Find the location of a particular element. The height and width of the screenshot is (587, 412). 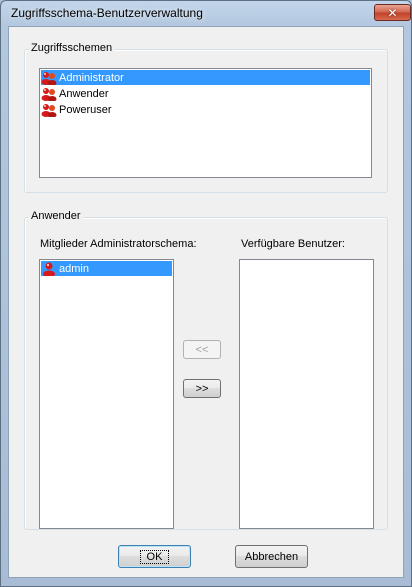

scheme-item-label: Anwender is located at coordinates (84, 93).